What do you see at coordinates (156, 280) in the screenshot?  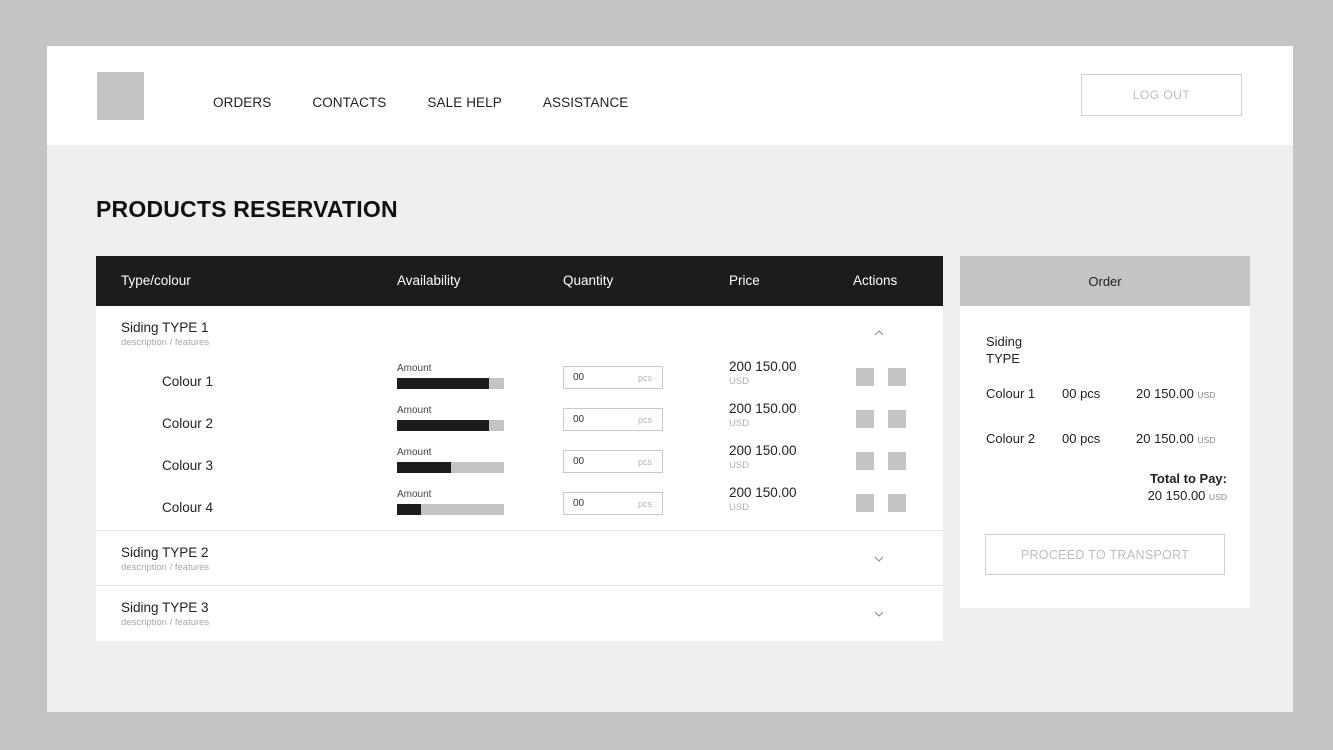 I see `col-header-type: Type/colour` at bounding box center [156, 280].